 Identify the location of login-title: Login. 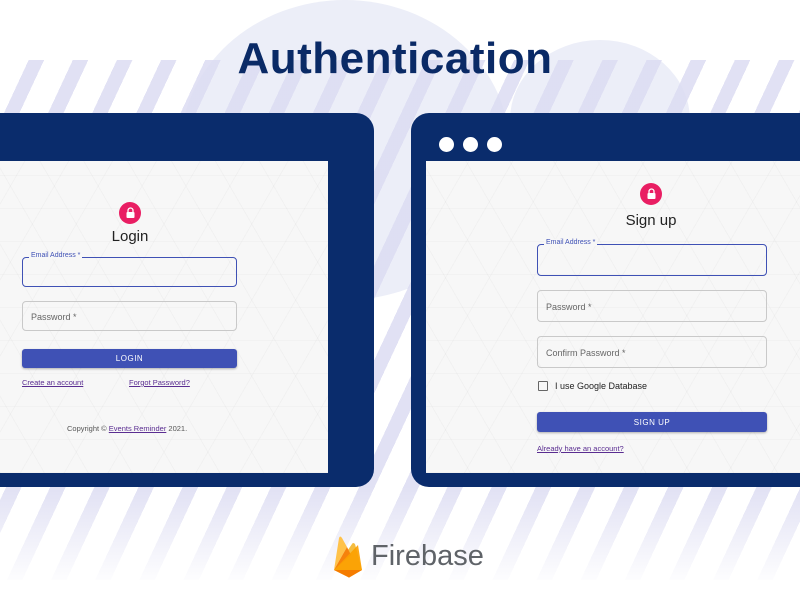
(130, 236).